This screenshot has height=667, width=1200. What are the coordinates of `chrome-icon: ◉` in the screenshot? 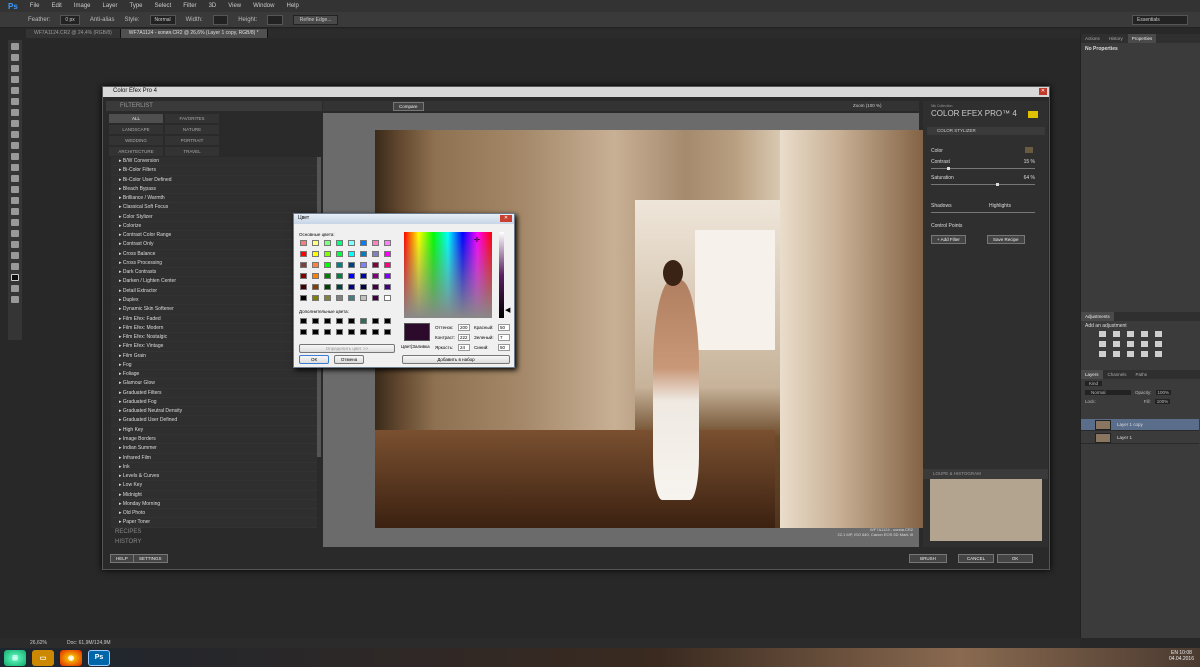 It's located at (71, 657).